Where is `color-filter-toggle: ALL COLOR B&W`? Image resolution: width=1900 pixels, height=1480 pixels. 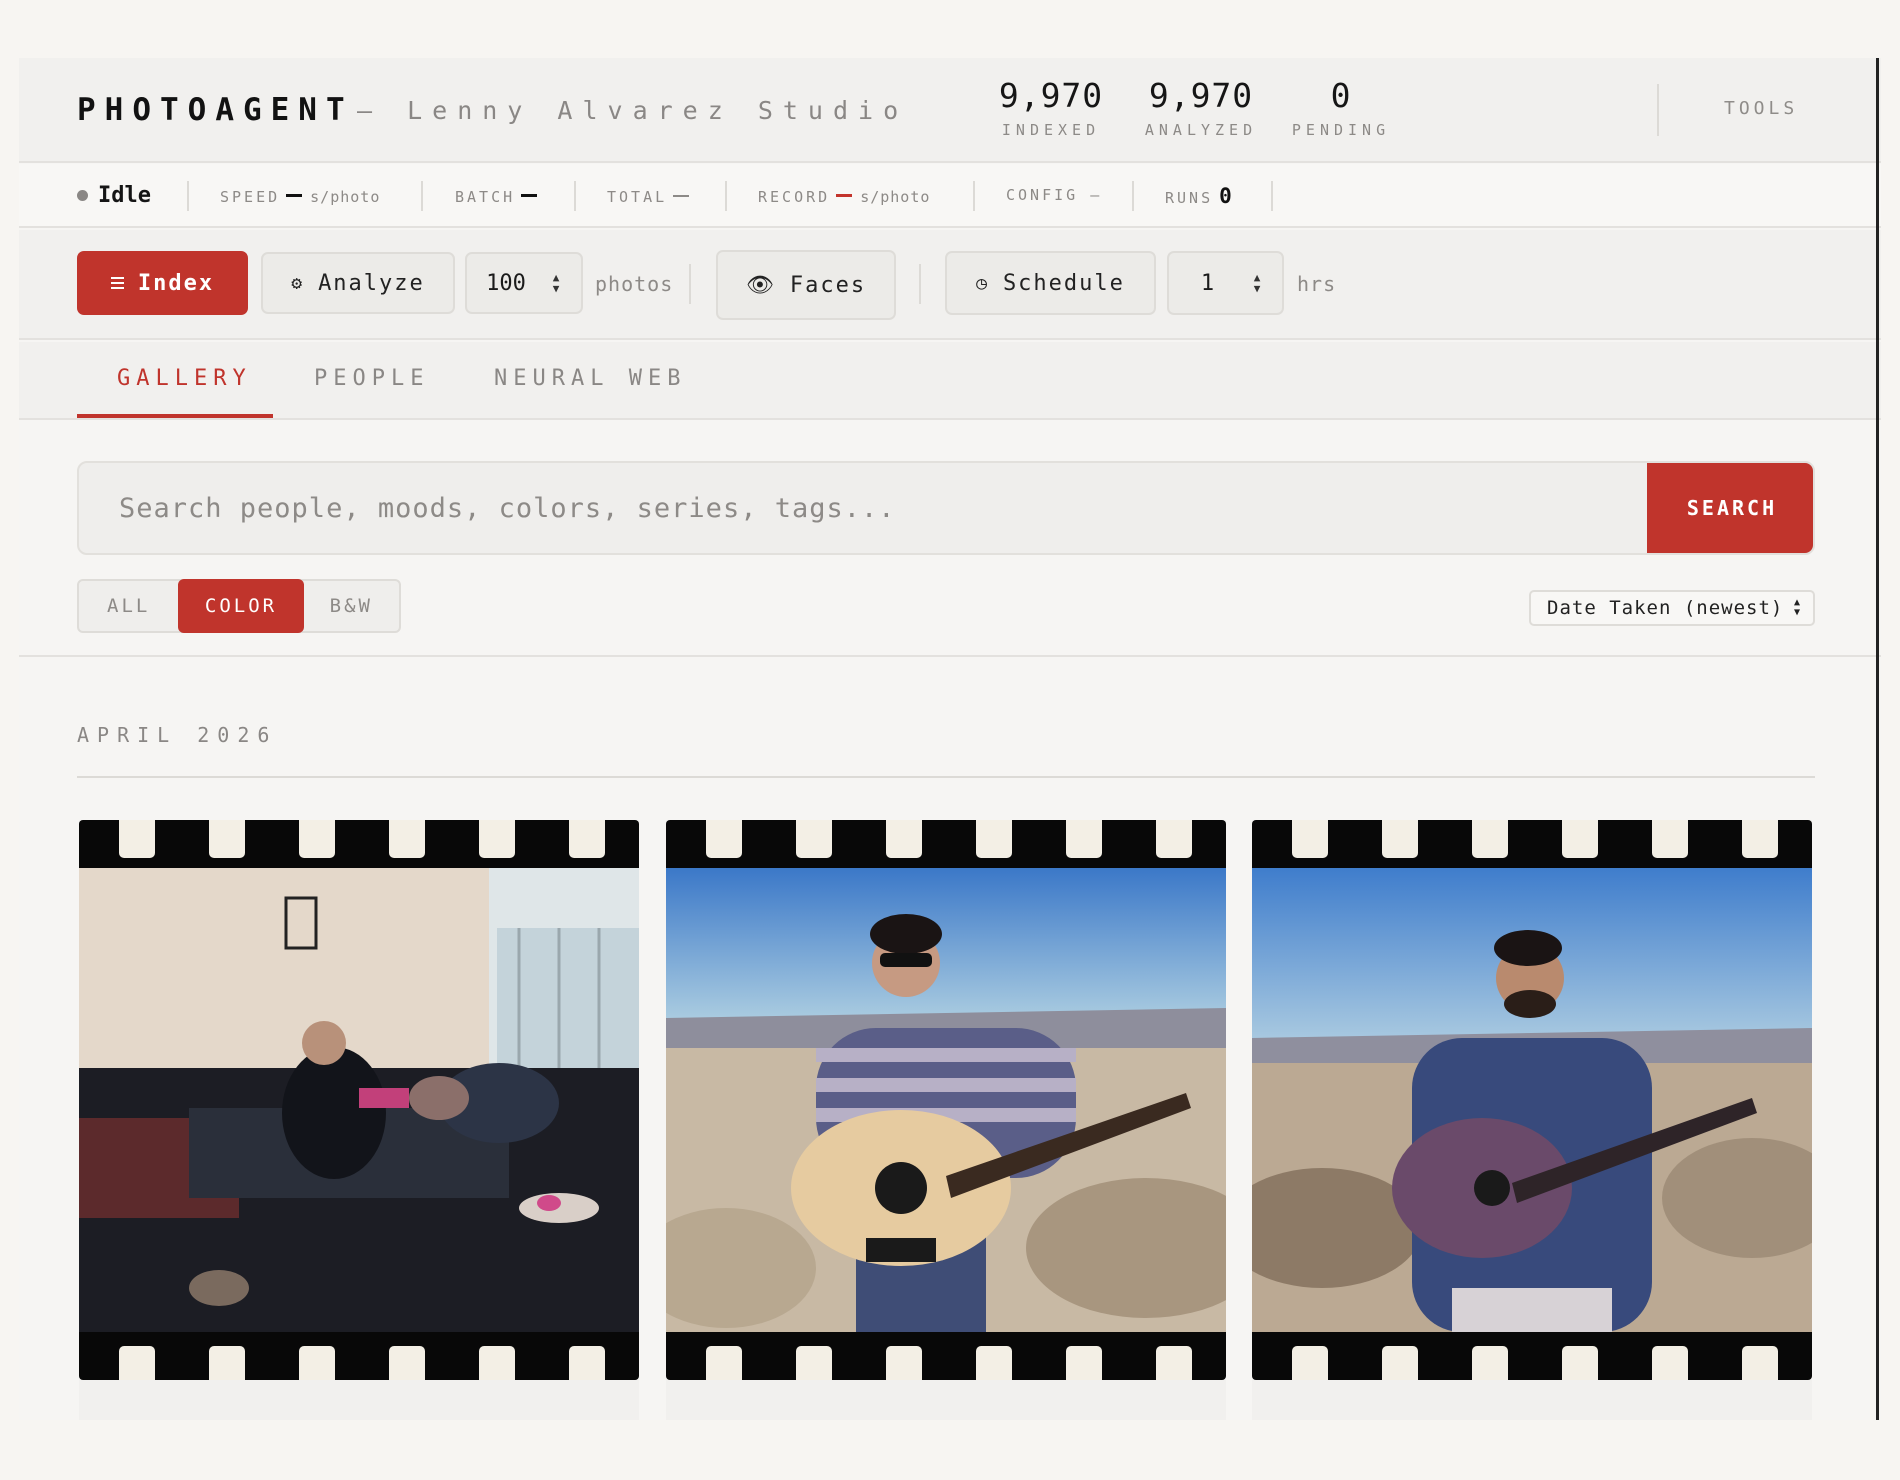 color-filter-toggle: ALL COLOR B&W is located at coordinates (239, 606).